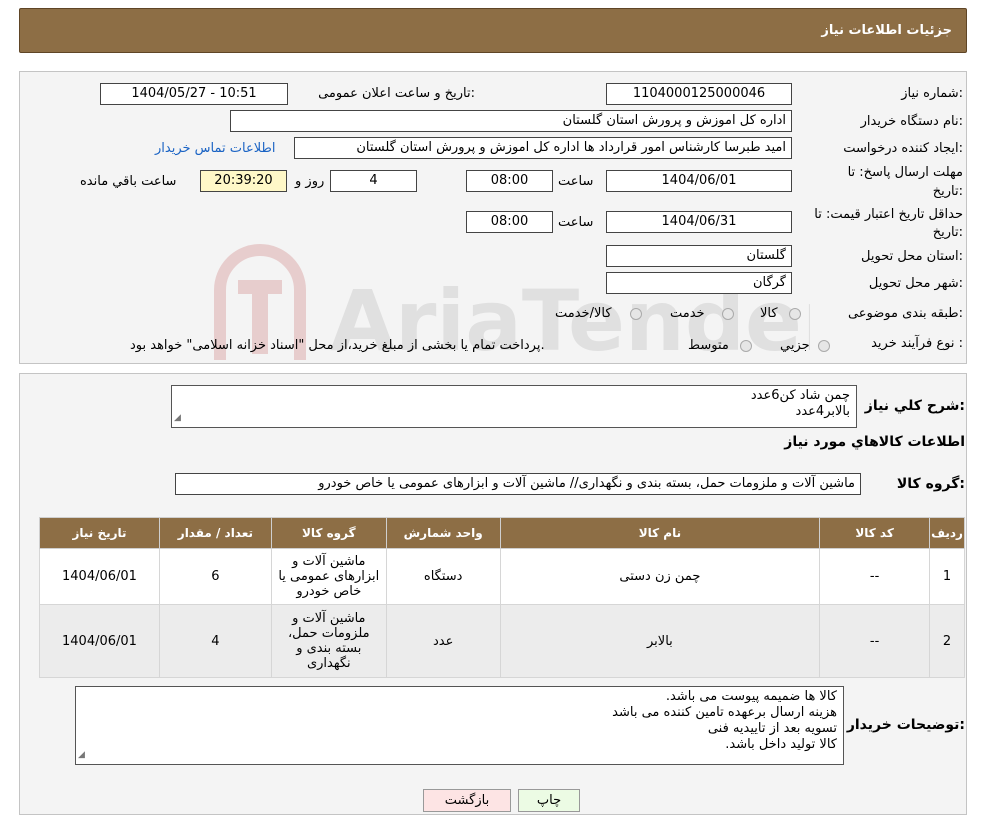 This screenshot has height=833, width=985. Describe the element at coordinates (215, 148) in the screenshot. I see `buyer-contact-link: اطلاعات تماس خریدار` at that location.